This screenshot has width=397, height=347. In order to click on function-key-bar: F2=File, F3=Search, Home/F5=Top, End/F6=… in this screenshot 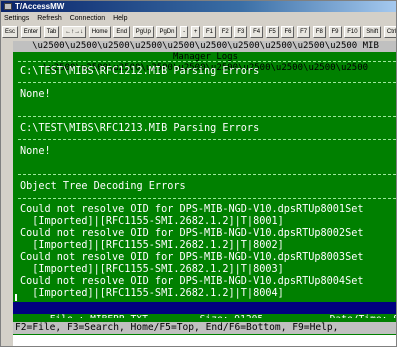, I will do `click(204, 332)`.